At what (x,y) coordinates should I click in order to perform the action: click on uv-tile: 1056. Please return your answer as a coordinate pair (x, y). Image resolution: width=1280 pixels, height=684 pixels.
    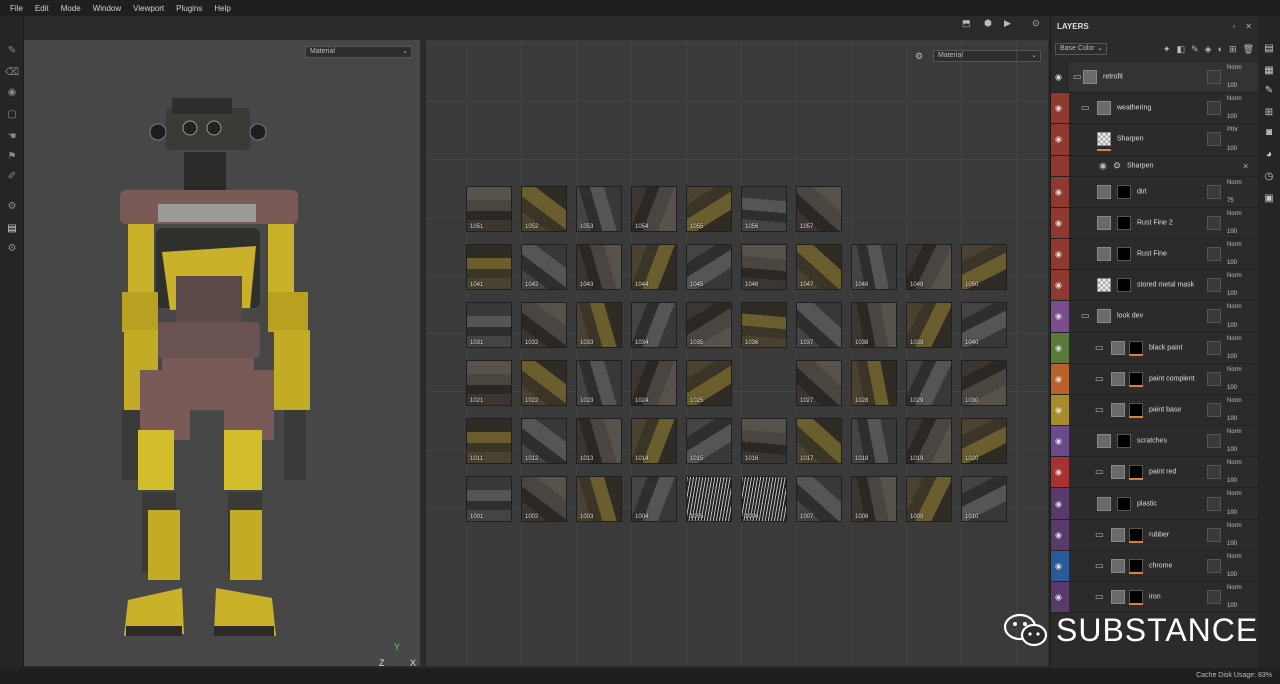
    Looking at the image, I should click on (764, 209).